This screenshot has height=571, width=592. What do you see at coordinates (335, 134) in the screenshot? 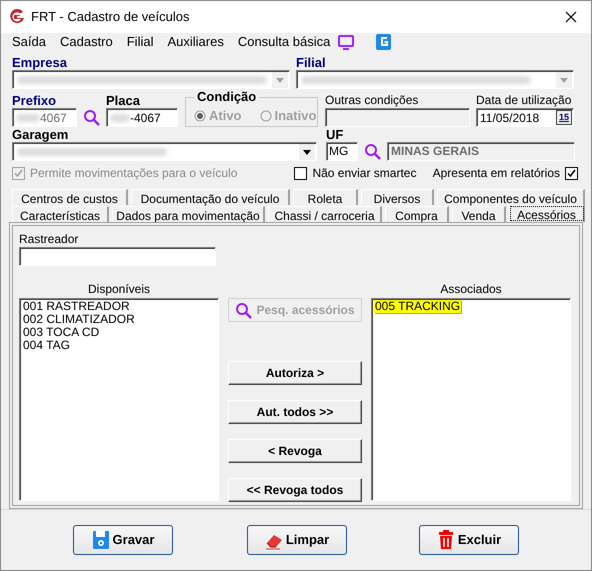
I see `field-label: UF` at bounding box center [335, 134].